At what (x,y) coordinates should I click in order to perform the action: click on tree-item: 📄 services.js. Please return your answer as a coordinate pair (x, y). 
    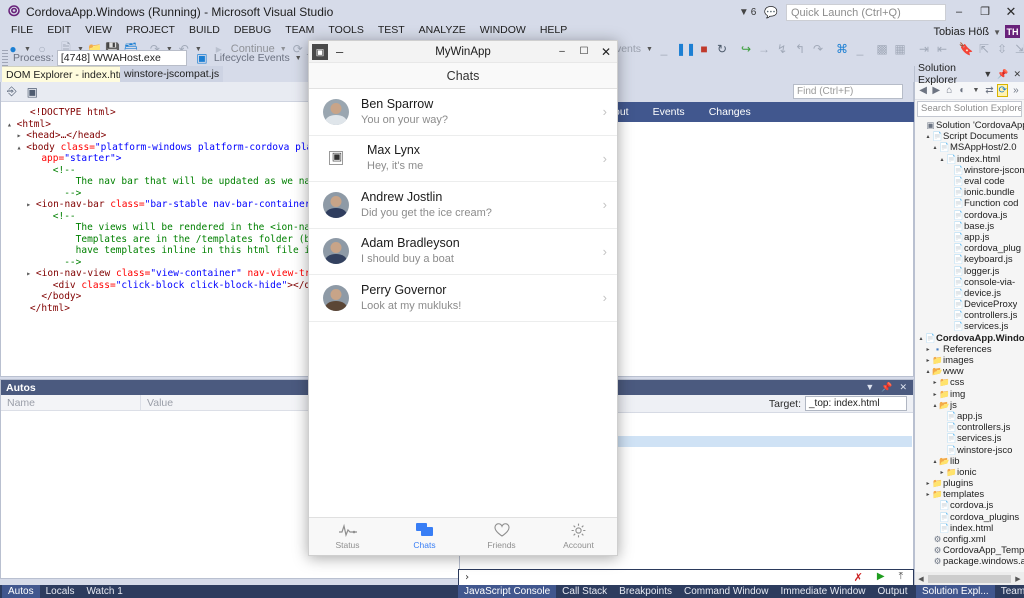
    Looking at the image, I should click on (969, 326).